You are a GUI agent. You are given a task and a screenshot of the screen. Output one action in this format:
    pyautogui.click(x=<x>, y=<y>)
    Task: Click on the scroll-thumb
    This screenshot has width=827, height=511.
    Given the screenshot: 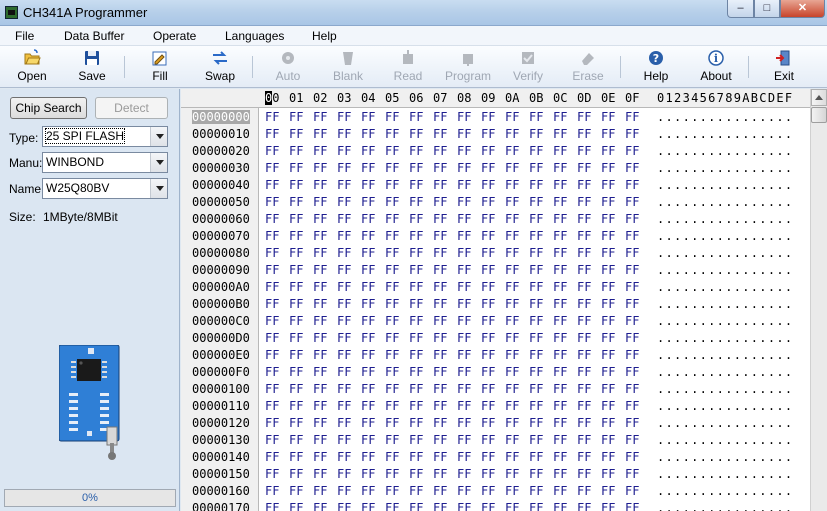 What is the action you would take?
    pyautogui.click(x=819, y=115)
    